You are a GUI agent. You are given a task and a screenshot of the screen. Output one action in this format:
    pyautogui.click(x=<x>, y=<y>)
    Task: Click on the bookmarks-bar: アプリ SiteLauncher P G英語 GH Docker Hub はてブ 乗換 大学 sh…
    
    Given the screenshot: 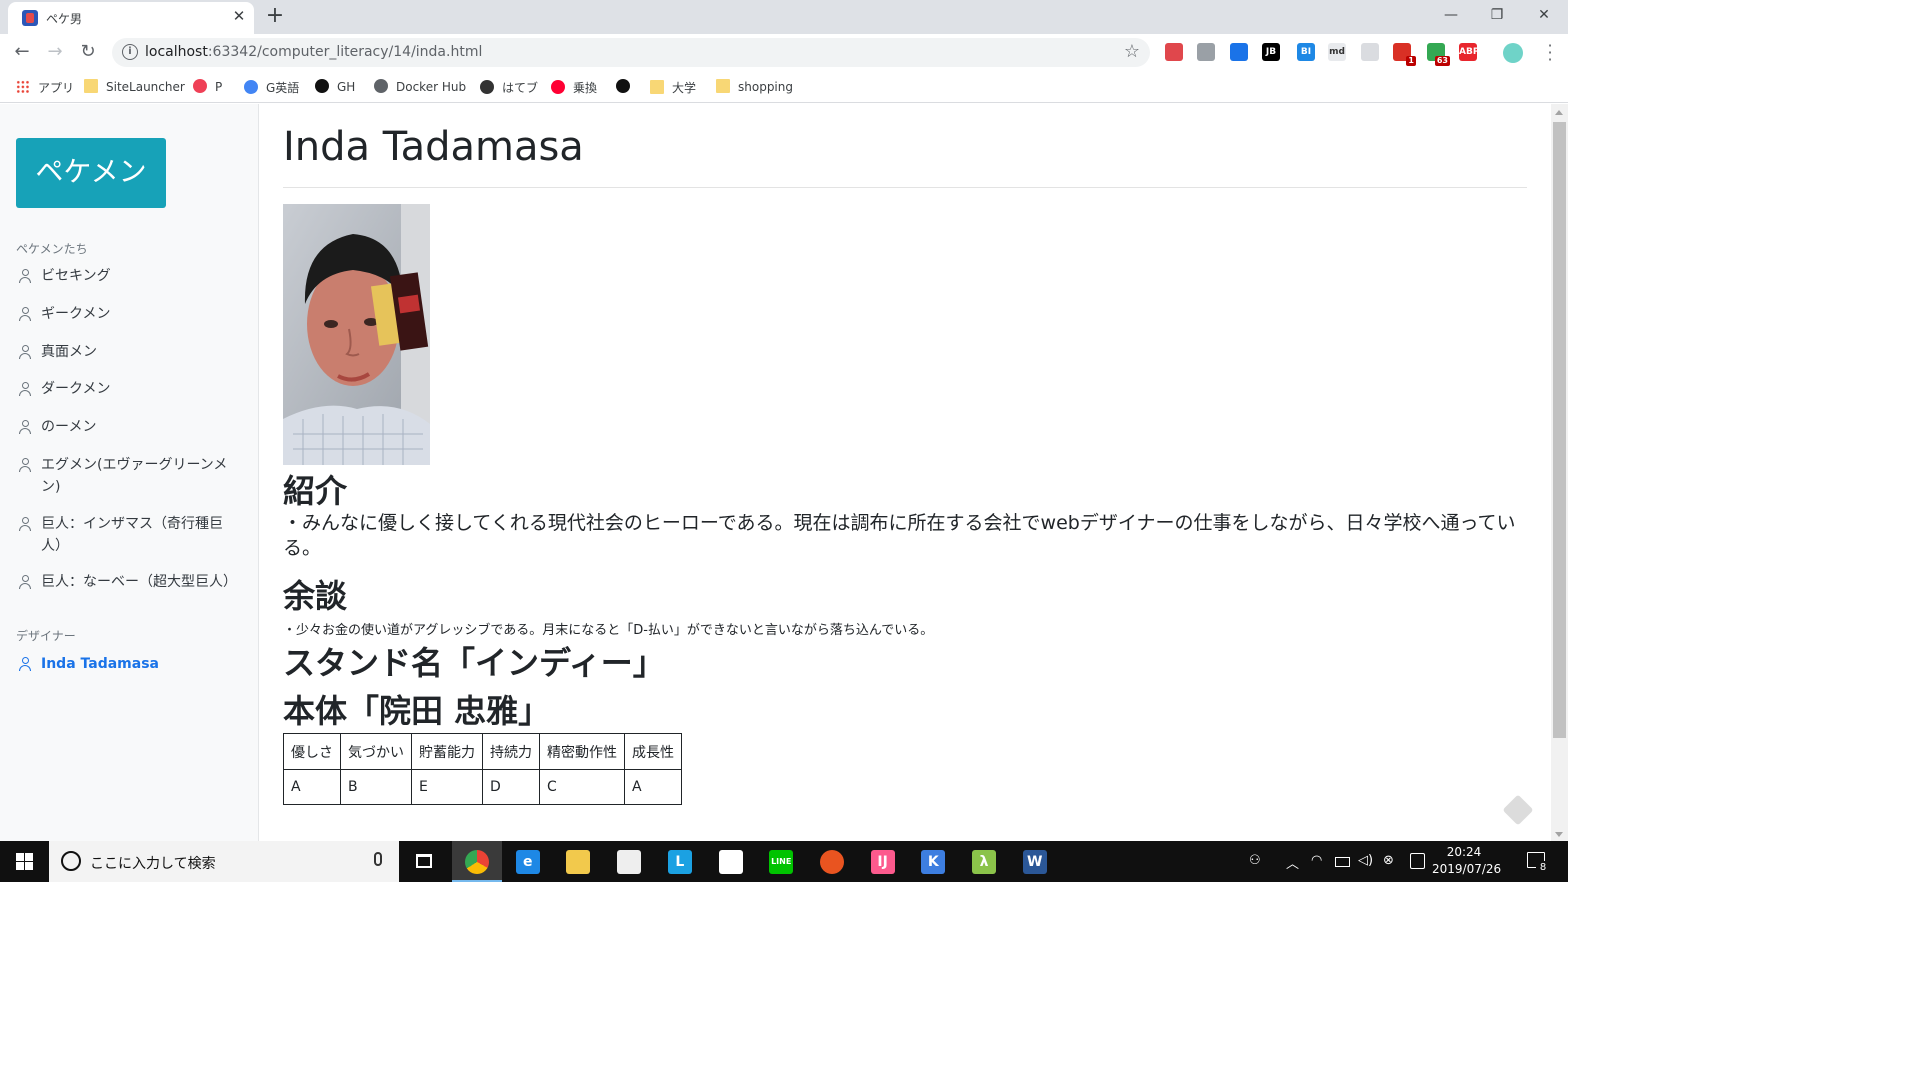 What is the action you would take?
    pyautogui.click(x=784, y=87)
    